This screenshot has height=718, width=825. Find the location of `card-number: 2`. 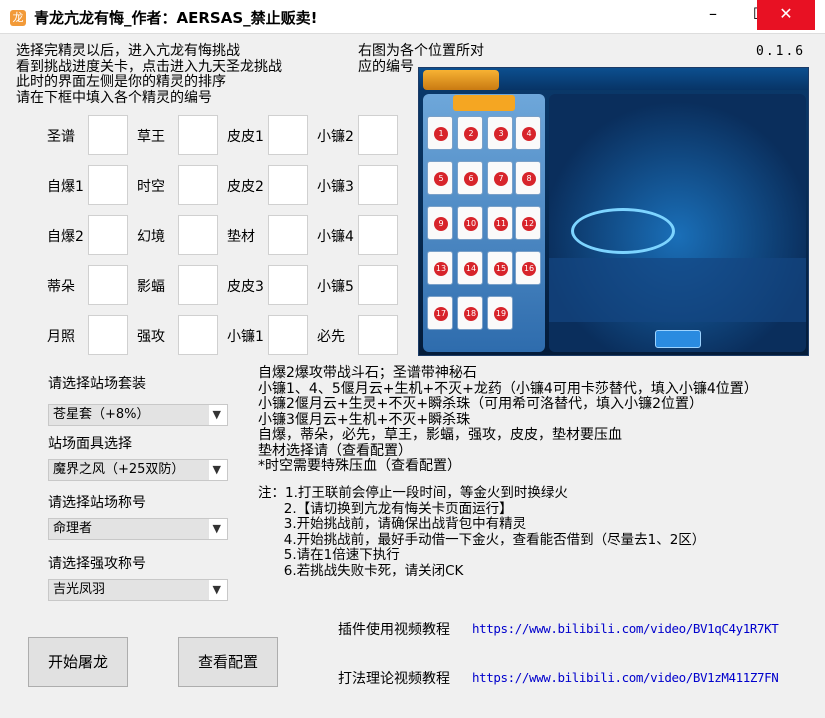

card-number: 2 is located at coordinates (471, 134).